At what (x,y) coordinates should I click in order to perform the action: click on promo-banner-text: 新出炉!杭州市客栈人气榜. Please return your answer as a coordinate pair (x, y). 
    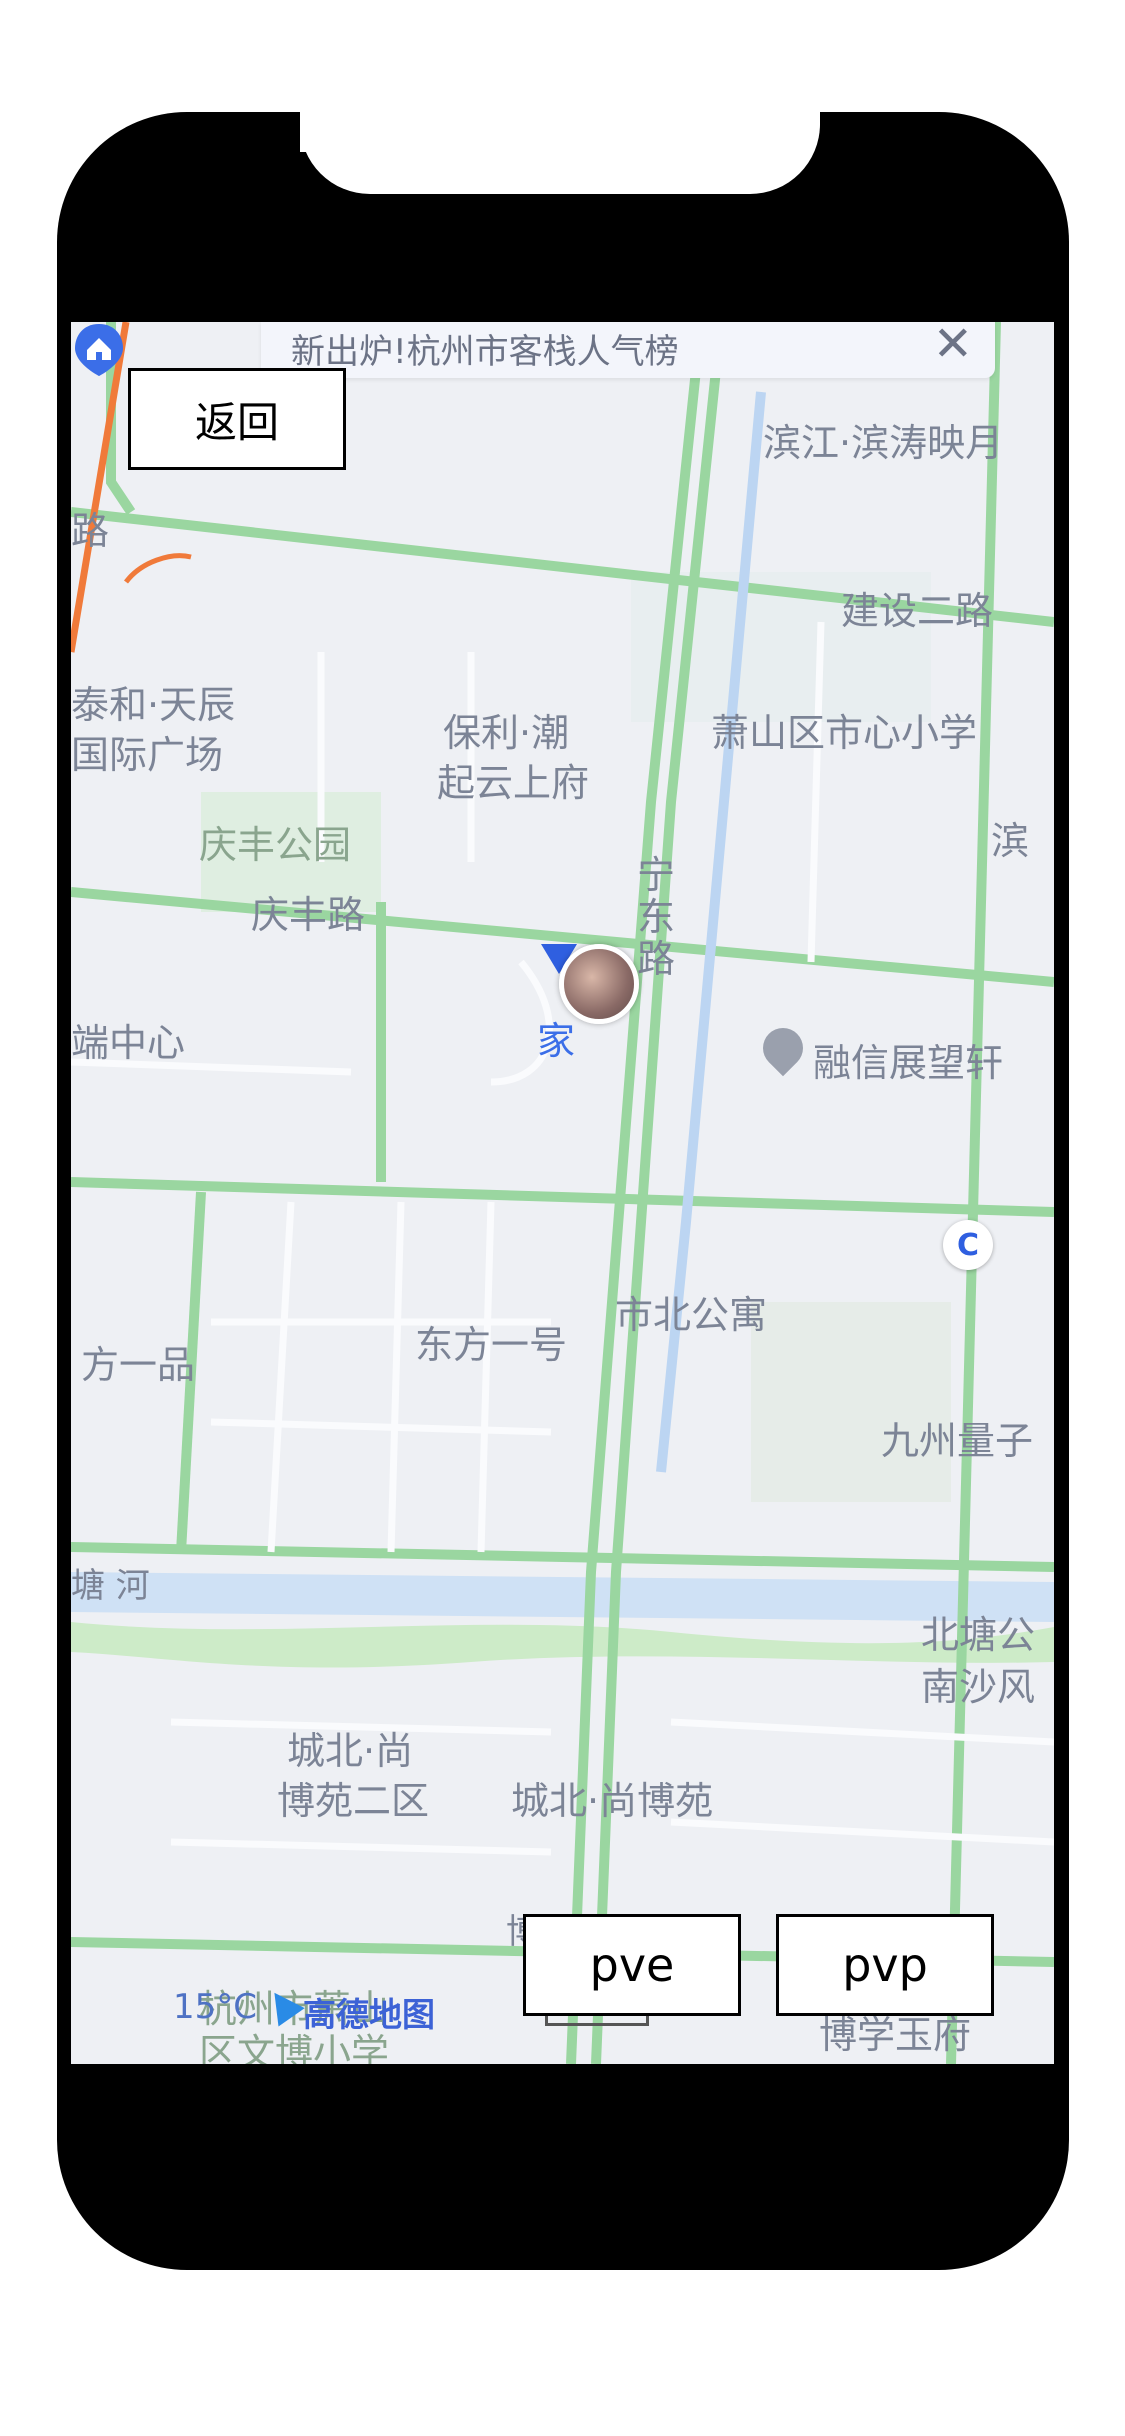
    Looking at the image, I should click on (485, 352).